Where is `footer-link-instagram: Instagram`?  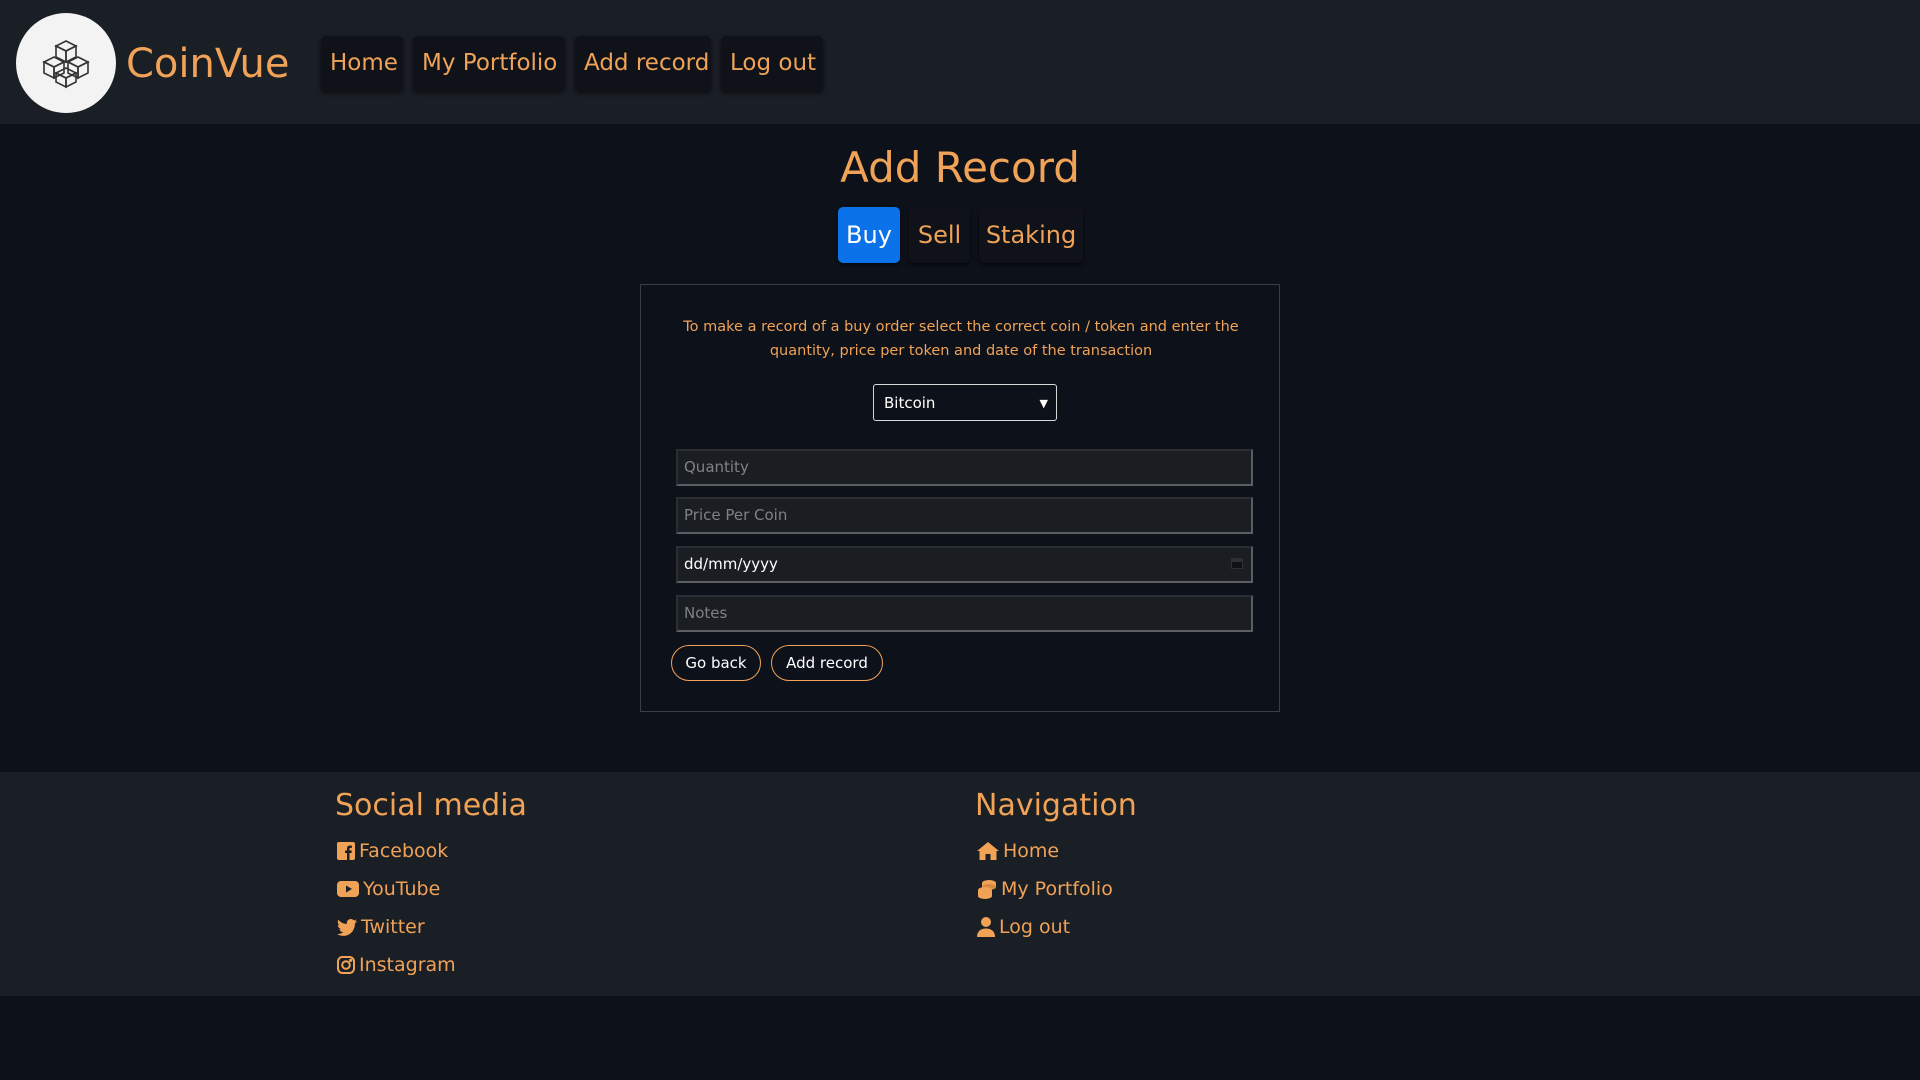 footer-link-instagram: Instagram is located at coordinates (431, 965).